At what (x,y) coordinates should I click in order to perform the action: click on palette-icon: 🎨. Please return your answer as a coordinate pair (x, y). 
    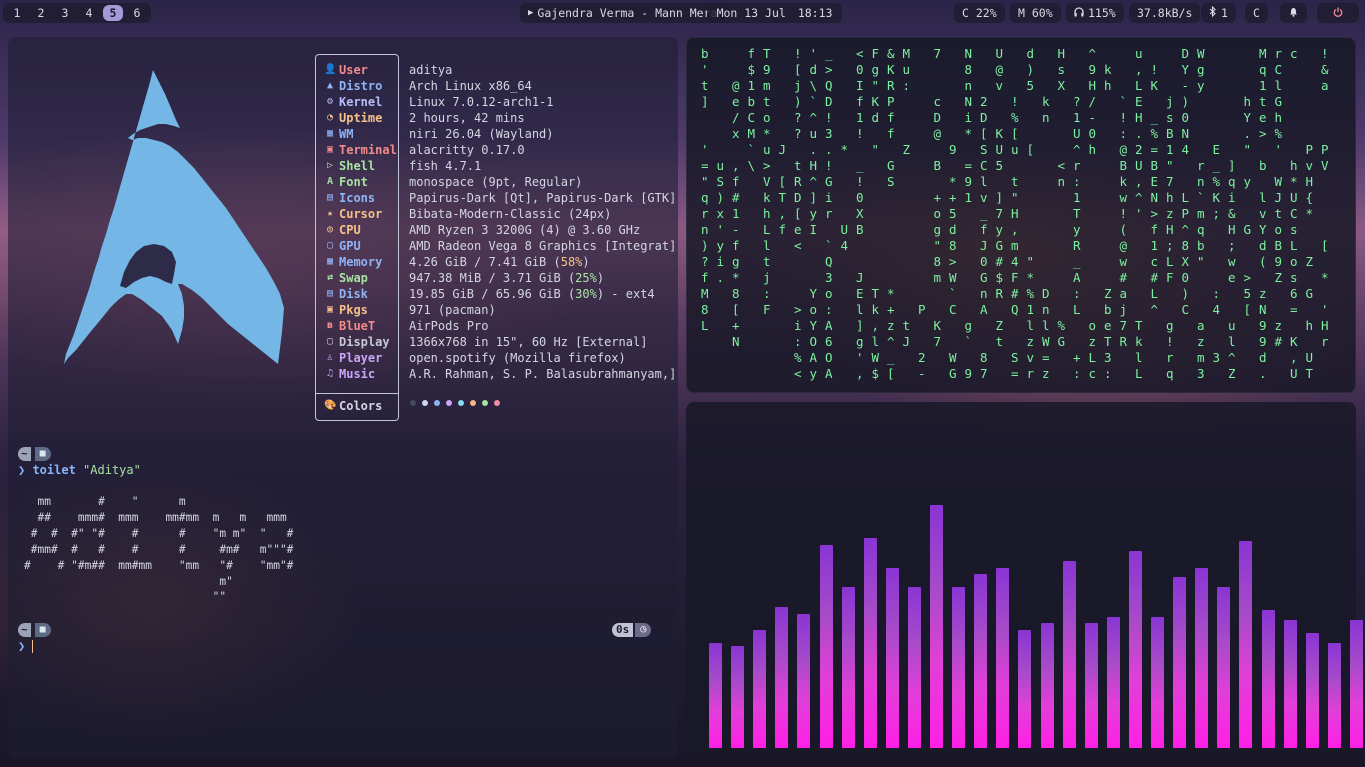
    Looking at the image, I should click on (330, 405).